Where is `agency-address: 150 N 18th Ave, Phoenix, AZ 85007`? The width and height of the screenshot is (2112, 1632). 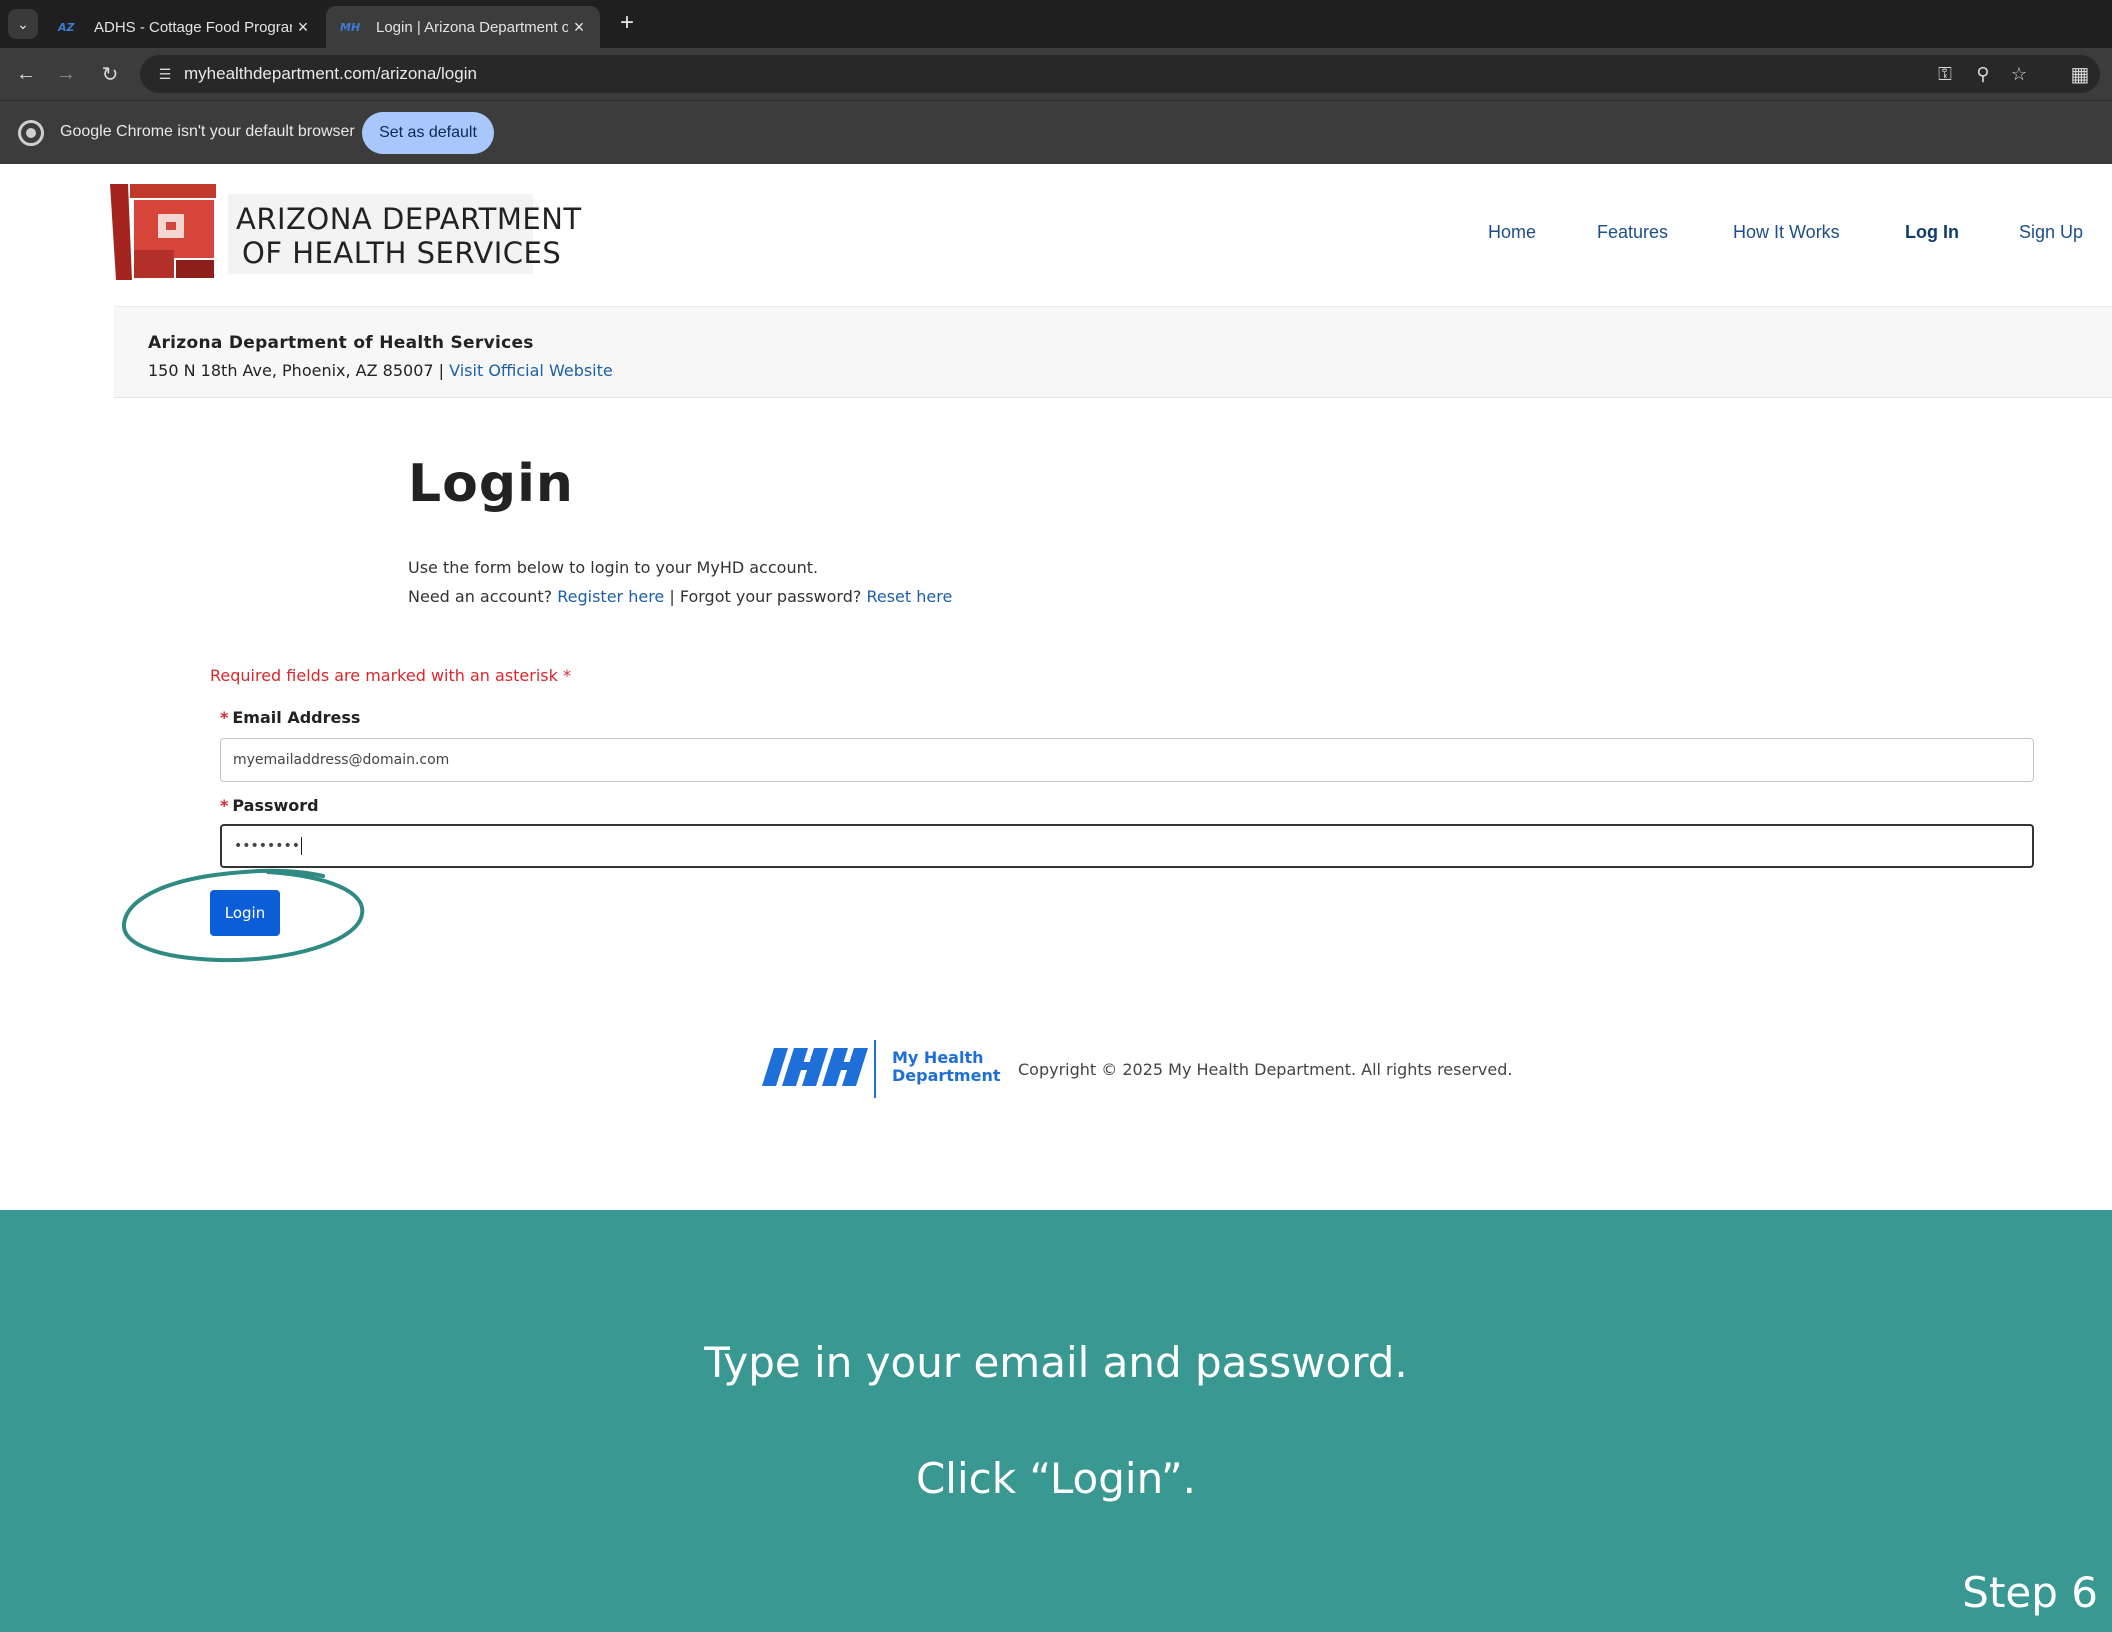 agency-address: 150 N 18th Ave, Phoenix, AZ 85007 is located at coordinates (291, 370).